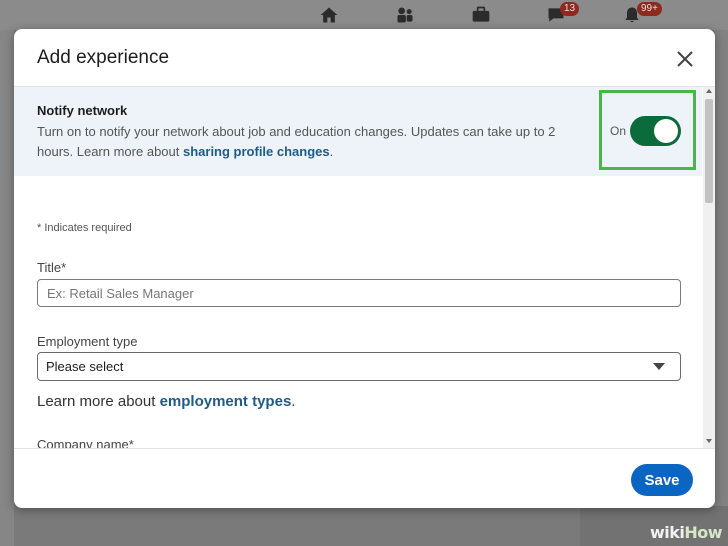 The width and height of the screenshot is (728, 546). I want to click on watermark-how: How, so click(703, 532).